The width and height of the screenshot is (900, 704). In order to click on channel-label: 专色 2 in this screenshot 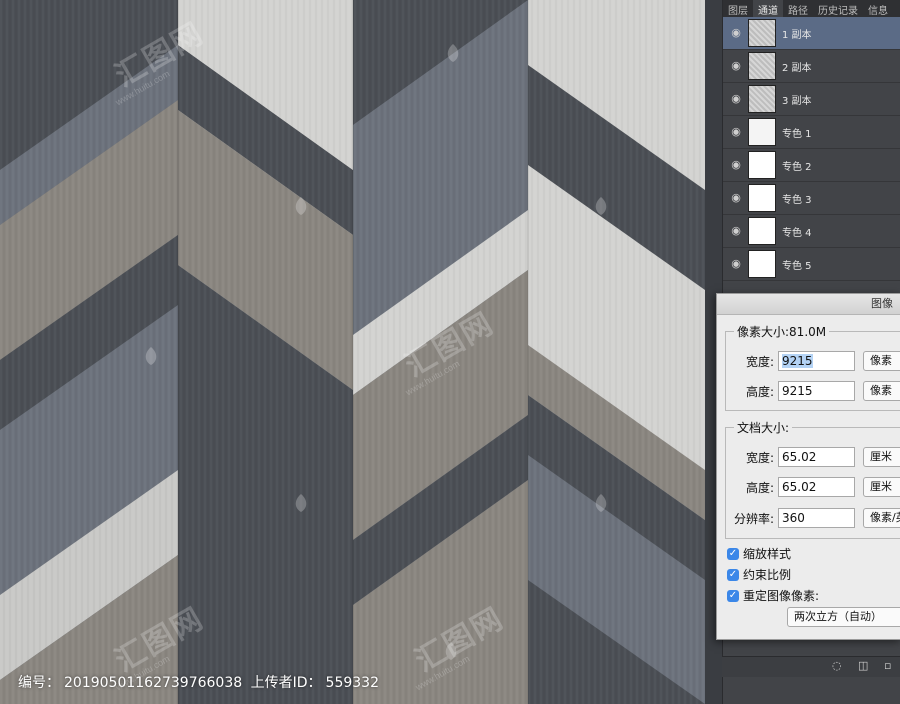, I will do `click(797, 167)`.